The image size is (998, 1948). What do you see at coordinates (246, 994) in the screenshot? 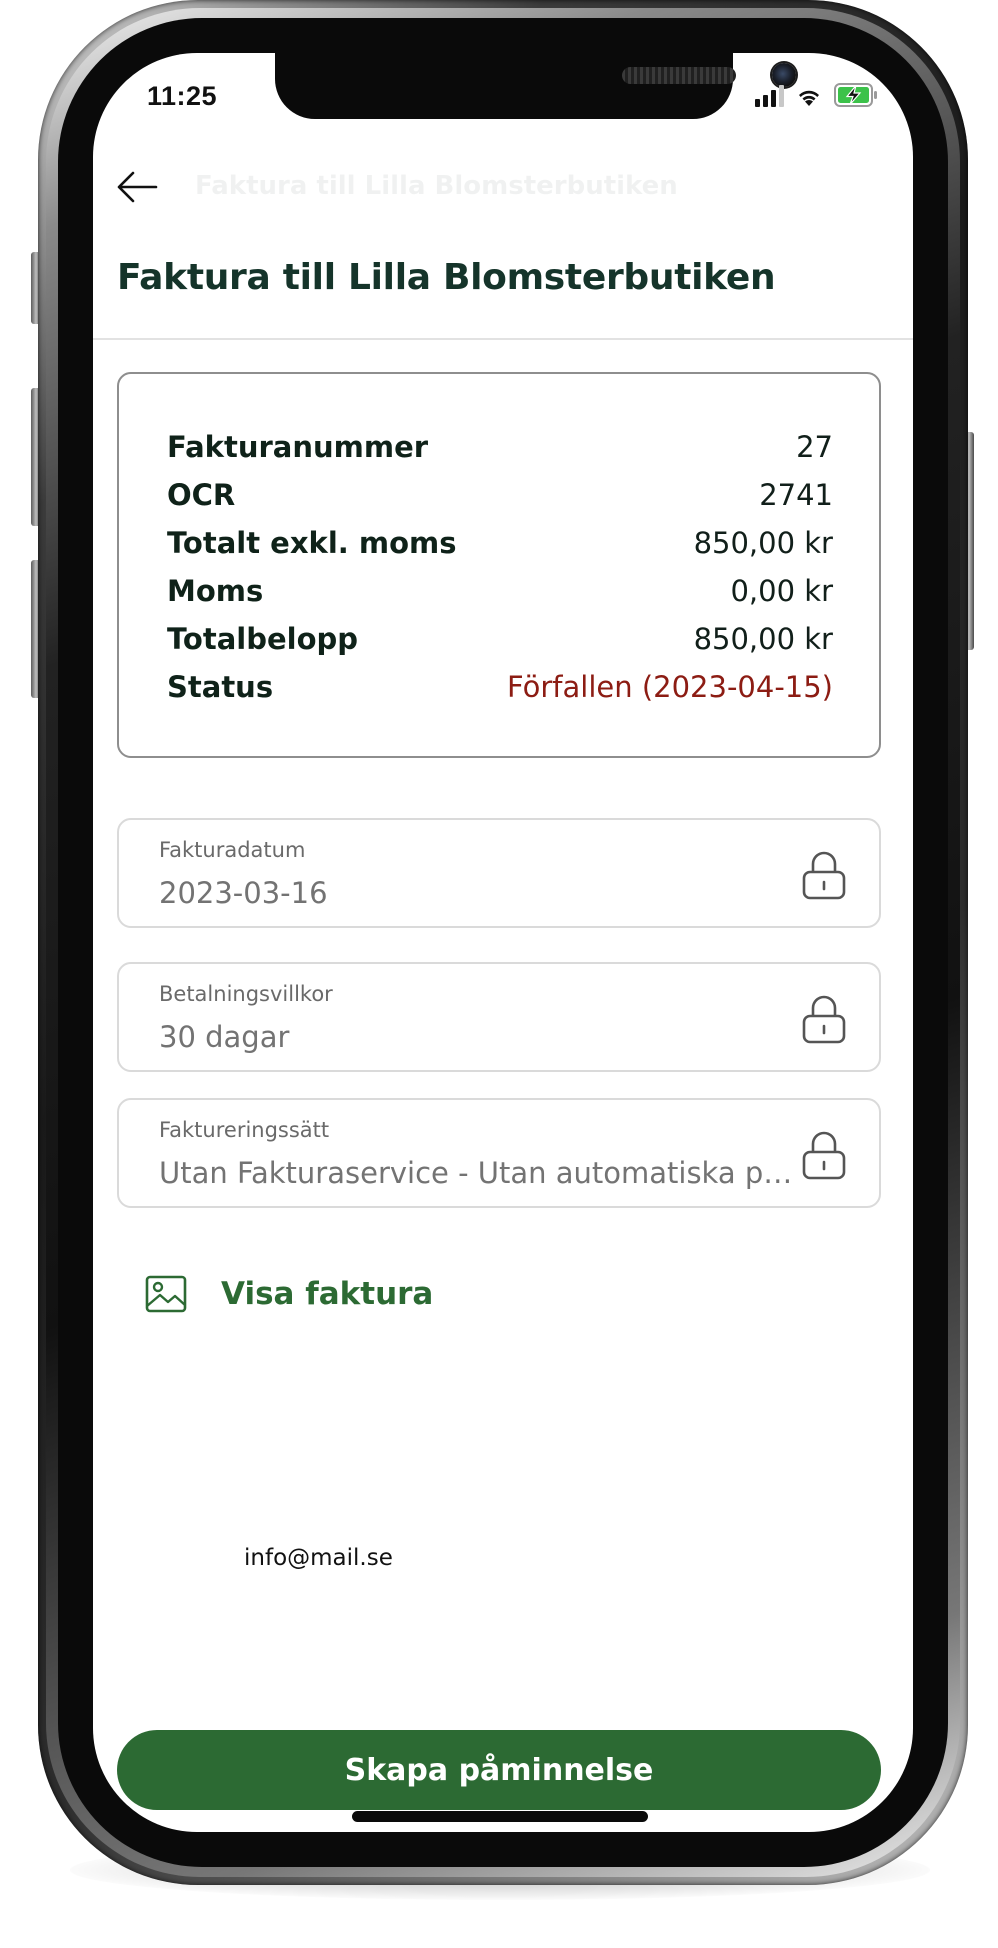
I see `field-label: Betalningsvillkor` at bounding box center [246, 994].